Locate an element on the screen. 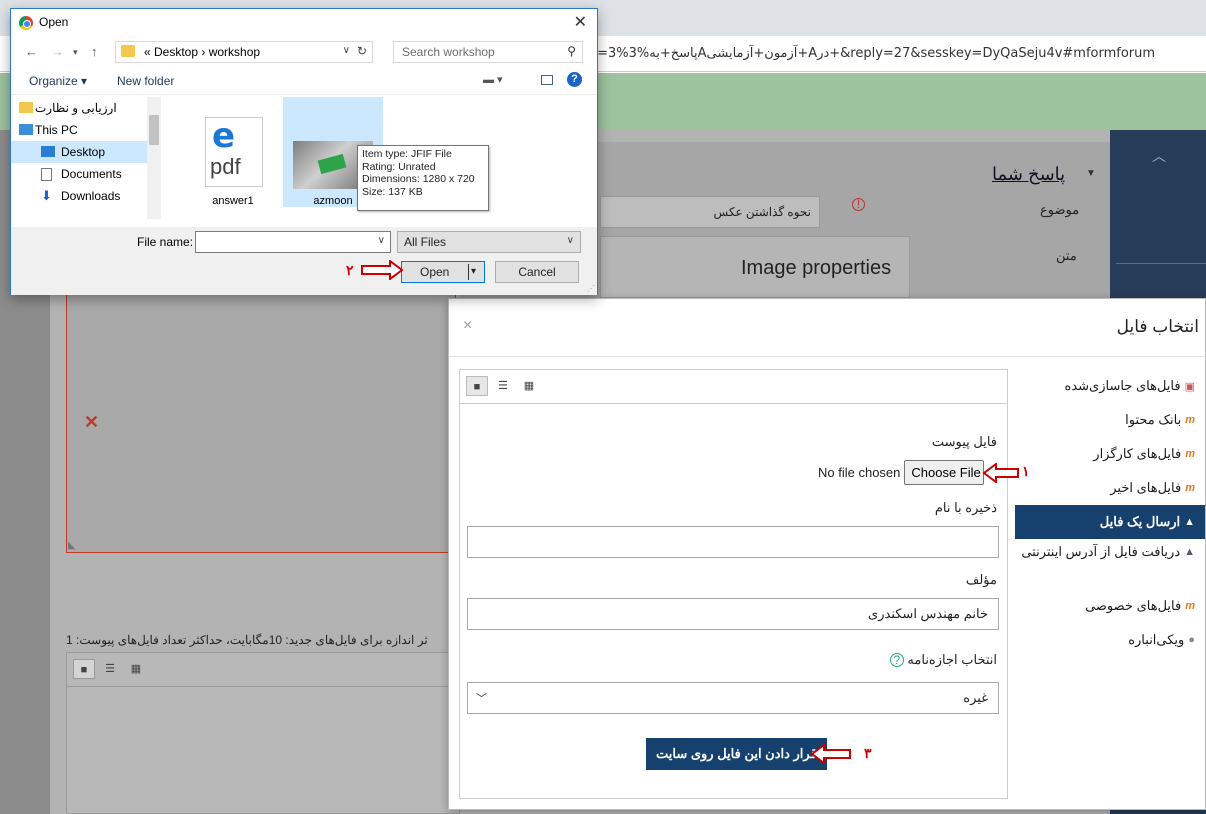 The height and width of the screenshot is (814, 1206). image-properties-title: Image properties is located at coordinates (816, 268).